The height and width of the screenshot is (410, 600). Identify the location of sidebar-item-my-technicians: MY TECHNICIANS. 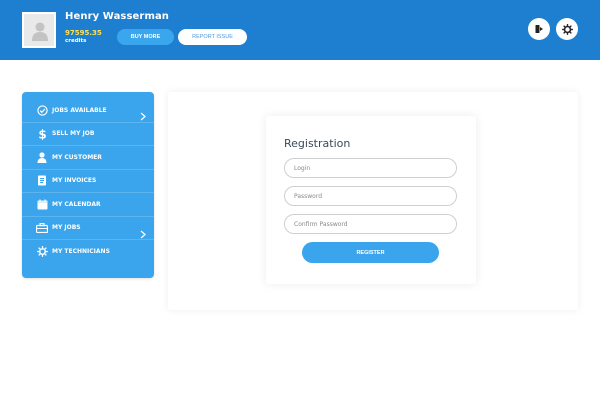
(88, 252).